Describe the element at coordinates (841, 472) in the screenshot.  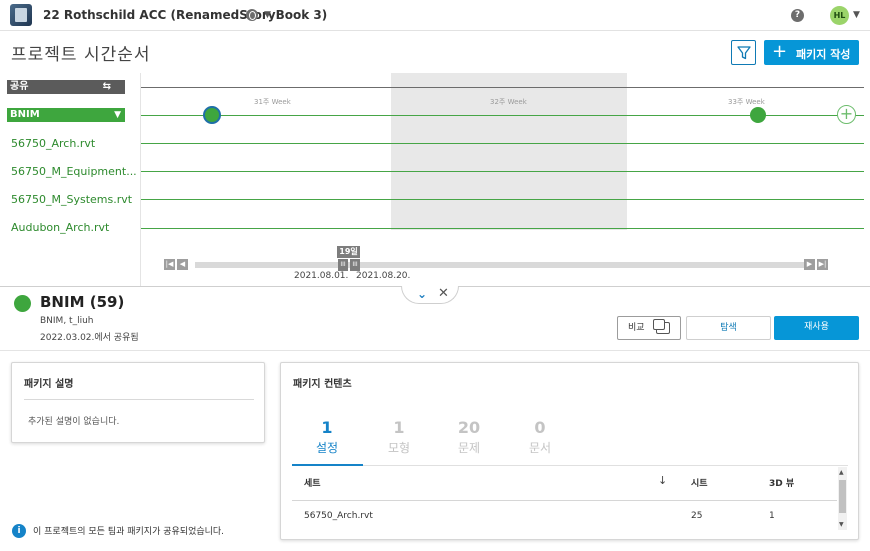
I see `scroll-up-icon: ▲` at that location.